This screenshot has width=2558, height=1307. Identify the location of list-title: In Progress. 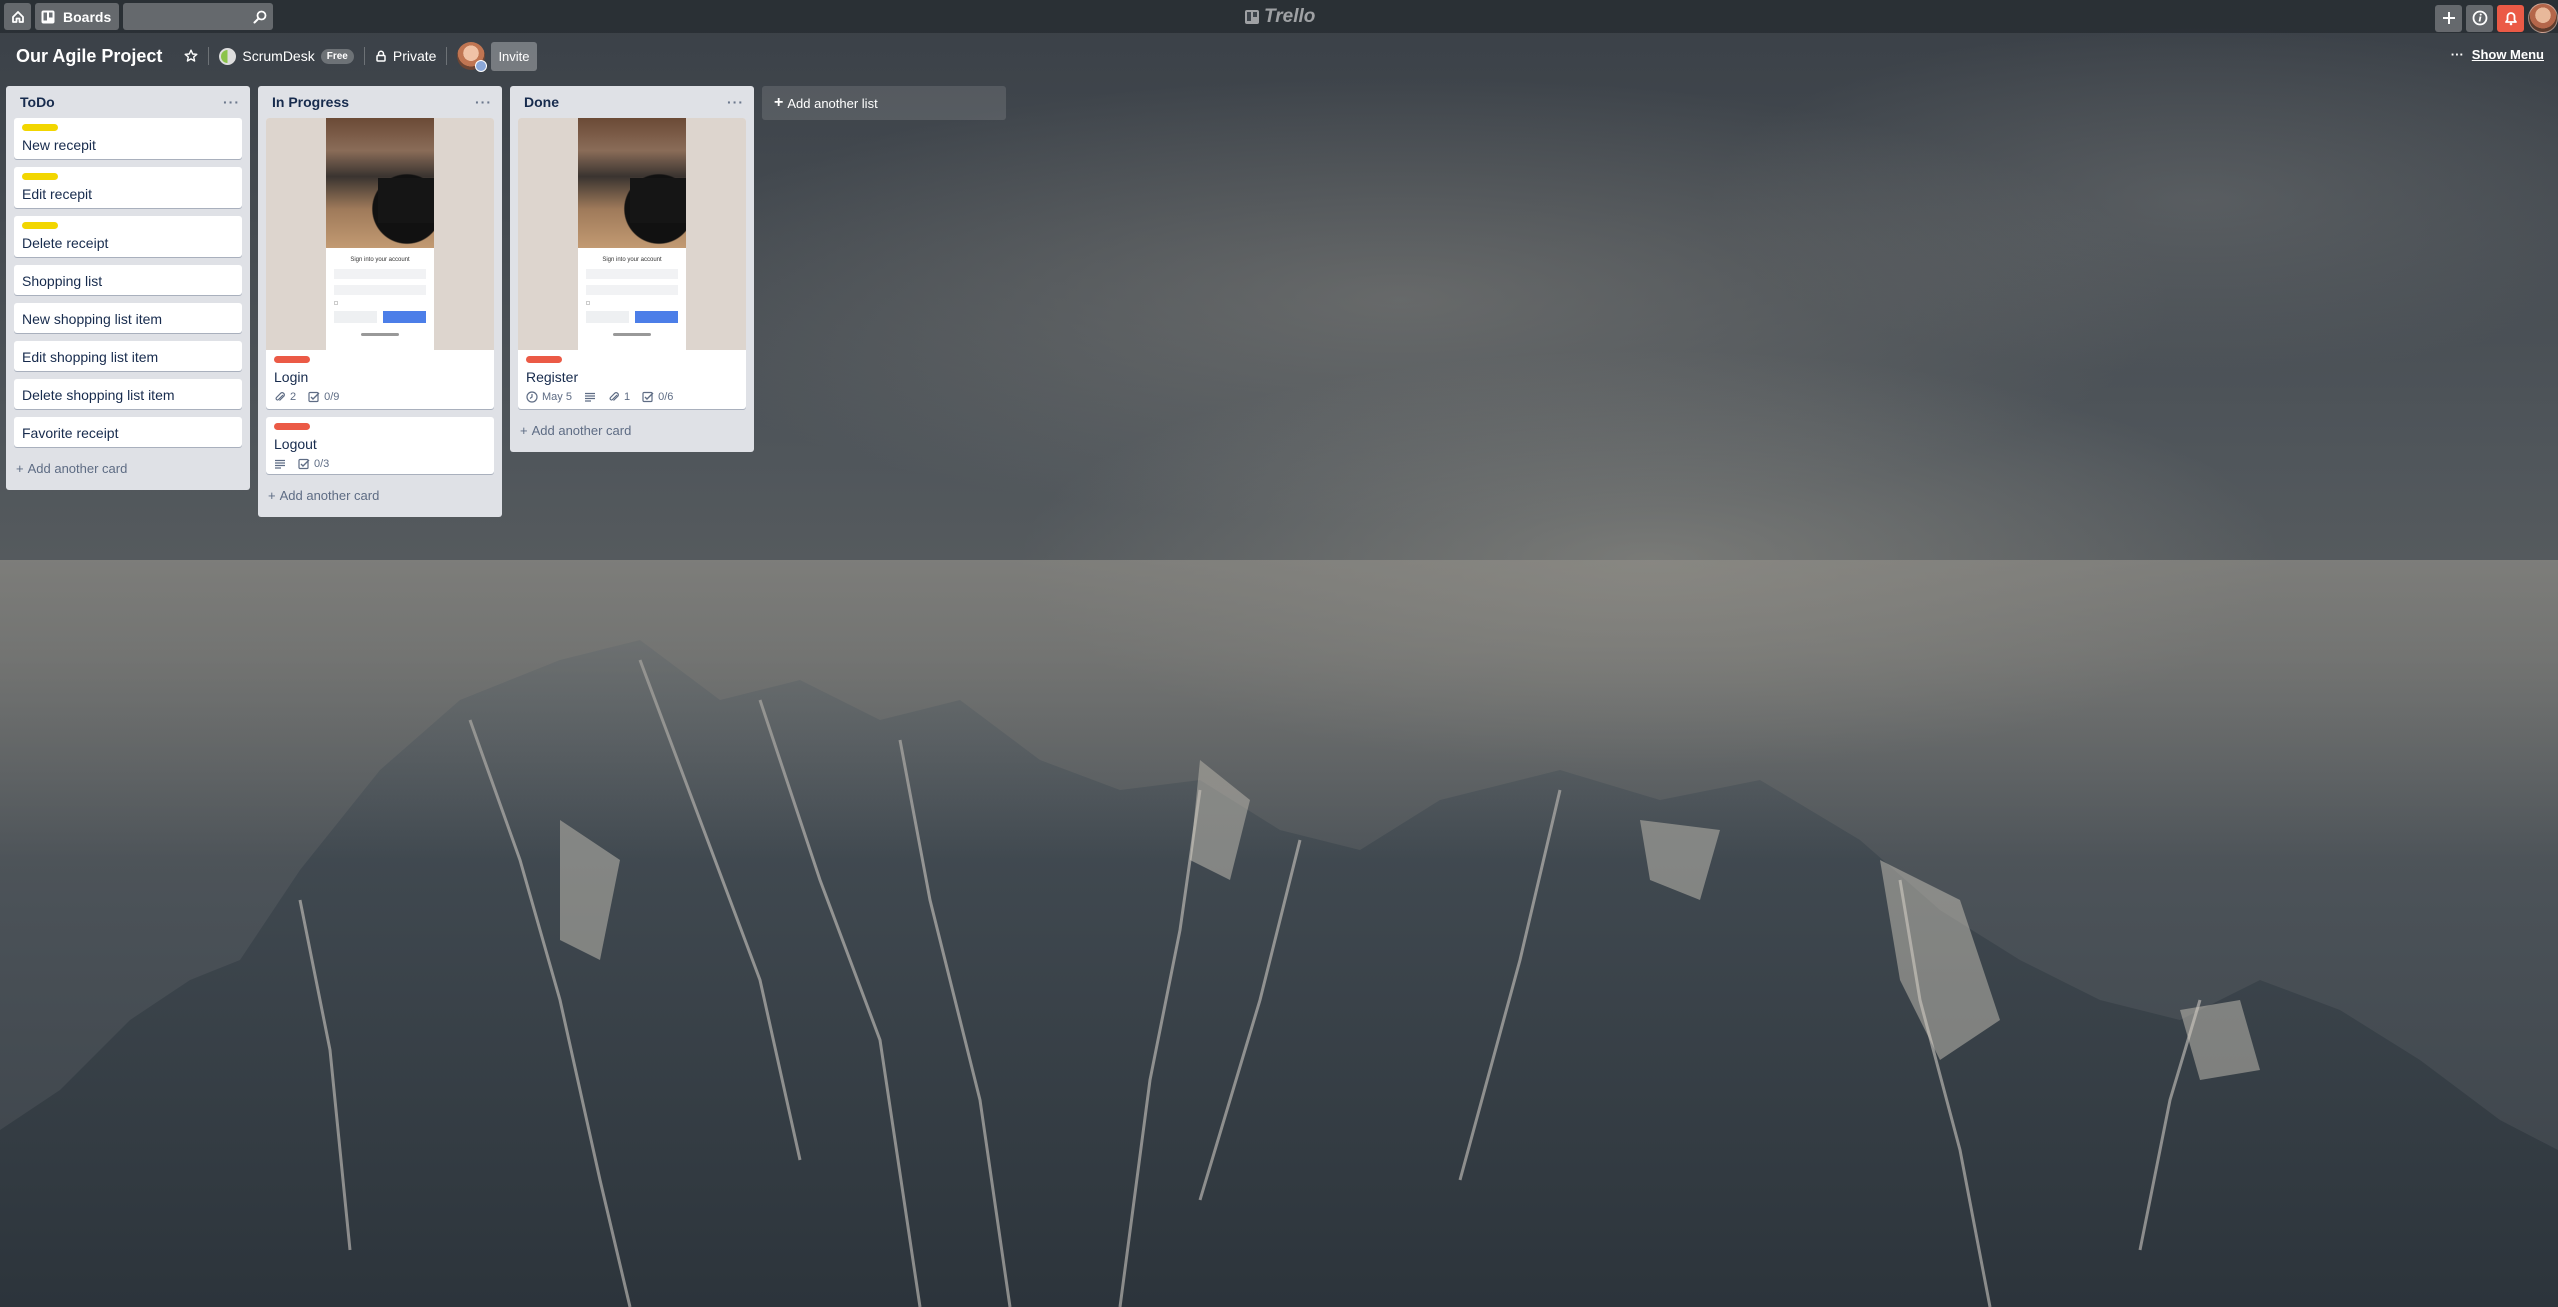
(310, 102).